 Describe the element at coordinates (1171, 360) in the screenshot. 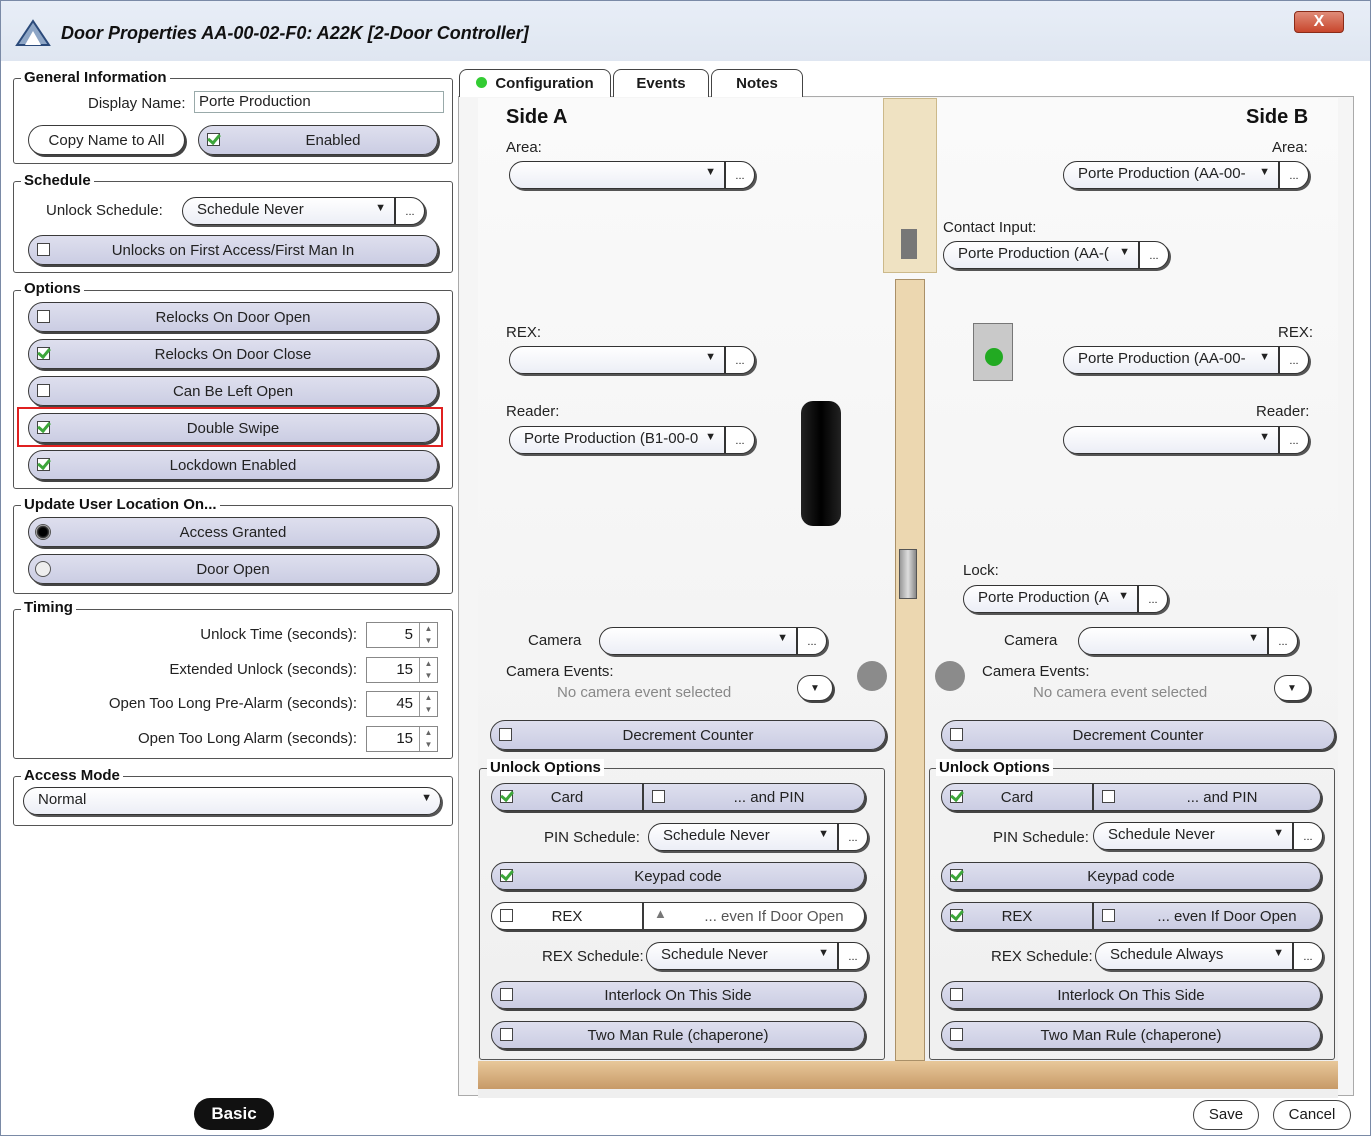

I see `side-b-rex-select: Porte Production (AA-00- ▼` at that location.